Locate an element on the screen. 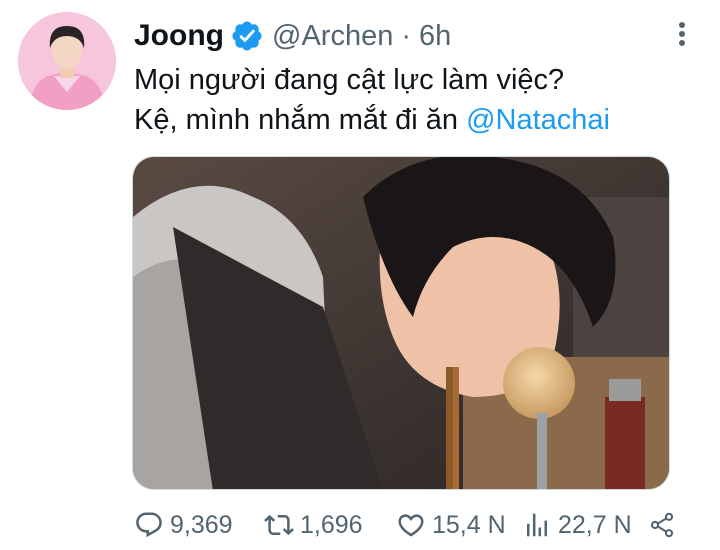 This screenshot has height=550, width=720. action-bar: 9,369 1,696 15,4 N 22,7 N is located at coordinates (414, 525).